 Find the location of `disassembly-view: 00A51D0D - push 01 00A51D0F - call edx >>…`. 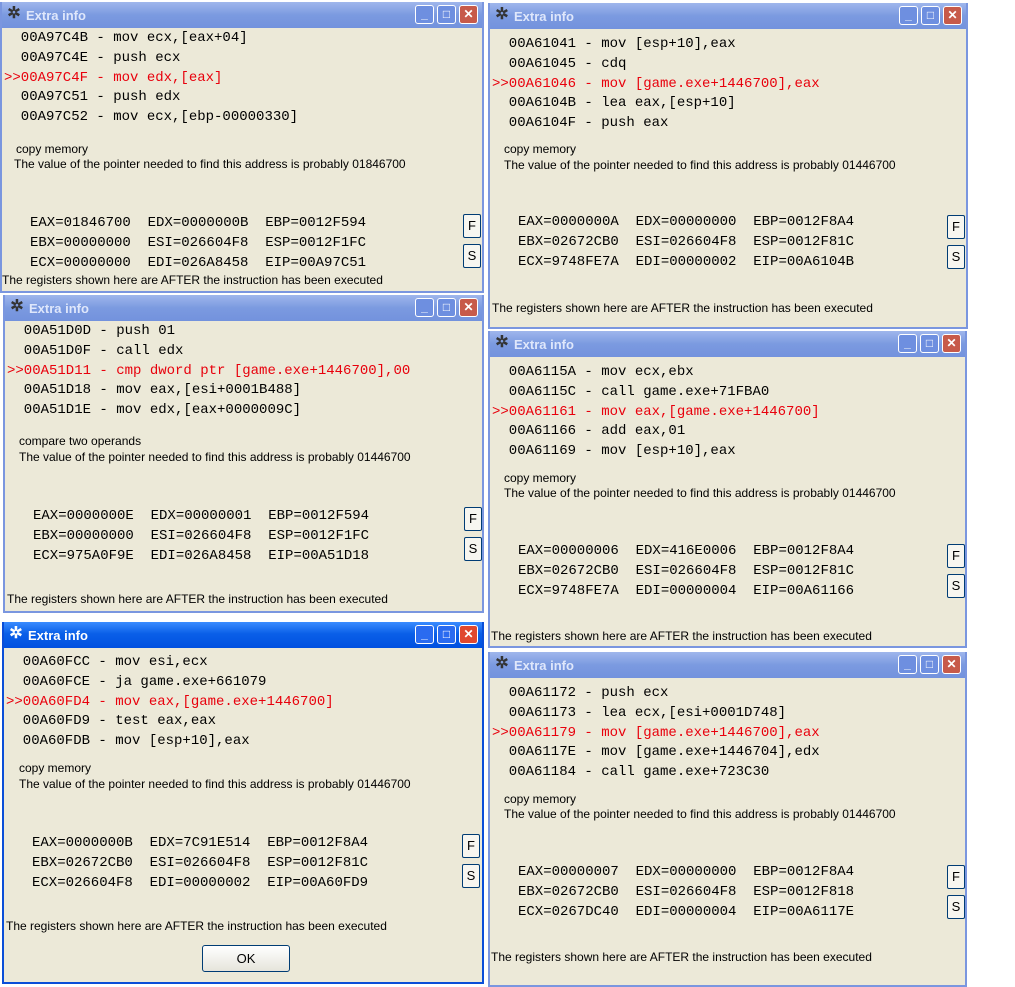

disassembly-view: 00A51D0D - push 01 00A51D0F - call edx >>… is located at coordinates (243, 370).